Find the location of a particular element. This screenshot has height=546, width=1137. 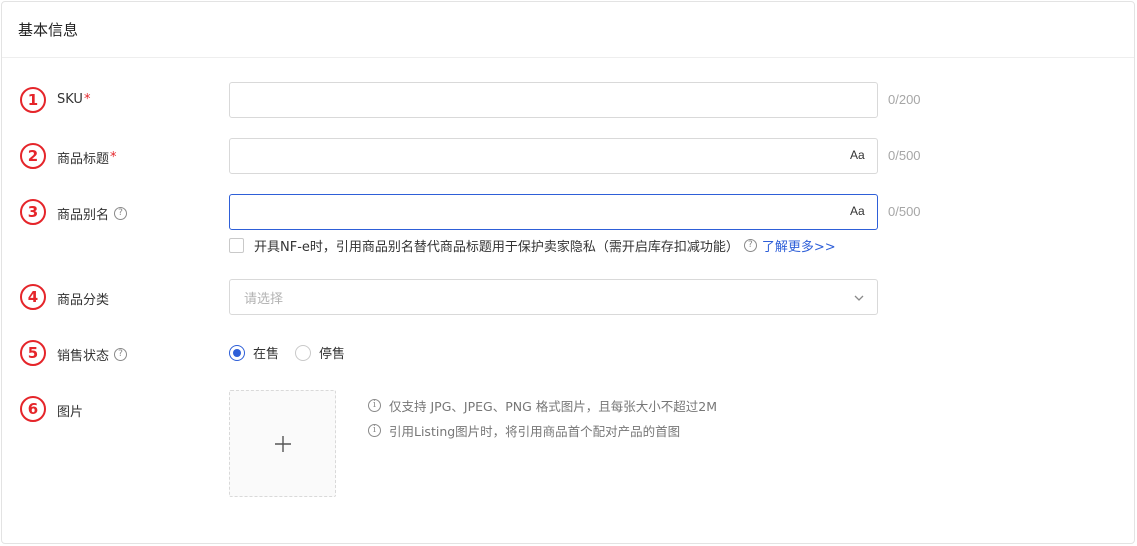

listing-image-hint-text: 引用Listing图片时，将引用商品首个配对产品的首图 is located at coordinates (535, 431).